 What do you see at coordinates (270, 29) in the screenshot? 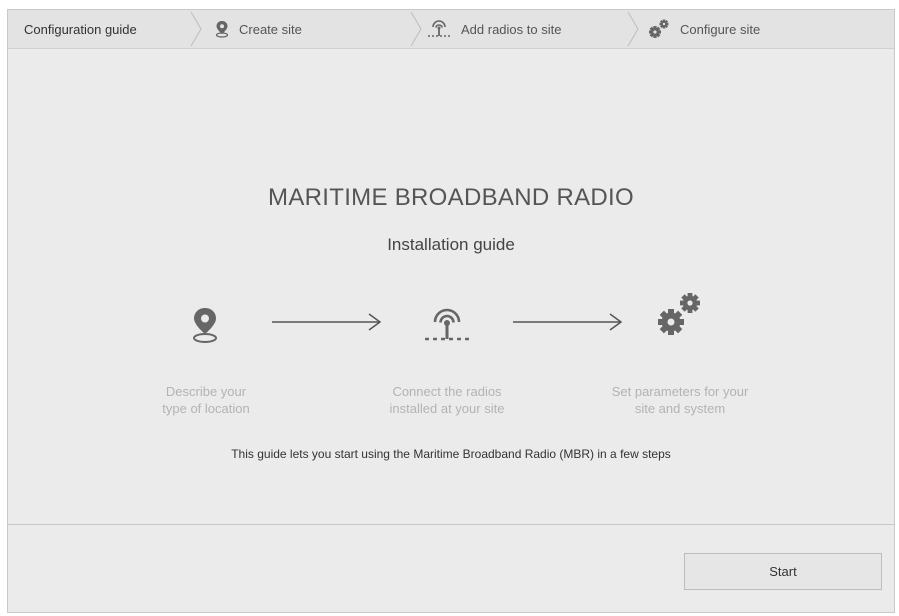
I see `breadcrumb-label: Create site` at bounding box center [270, 29].